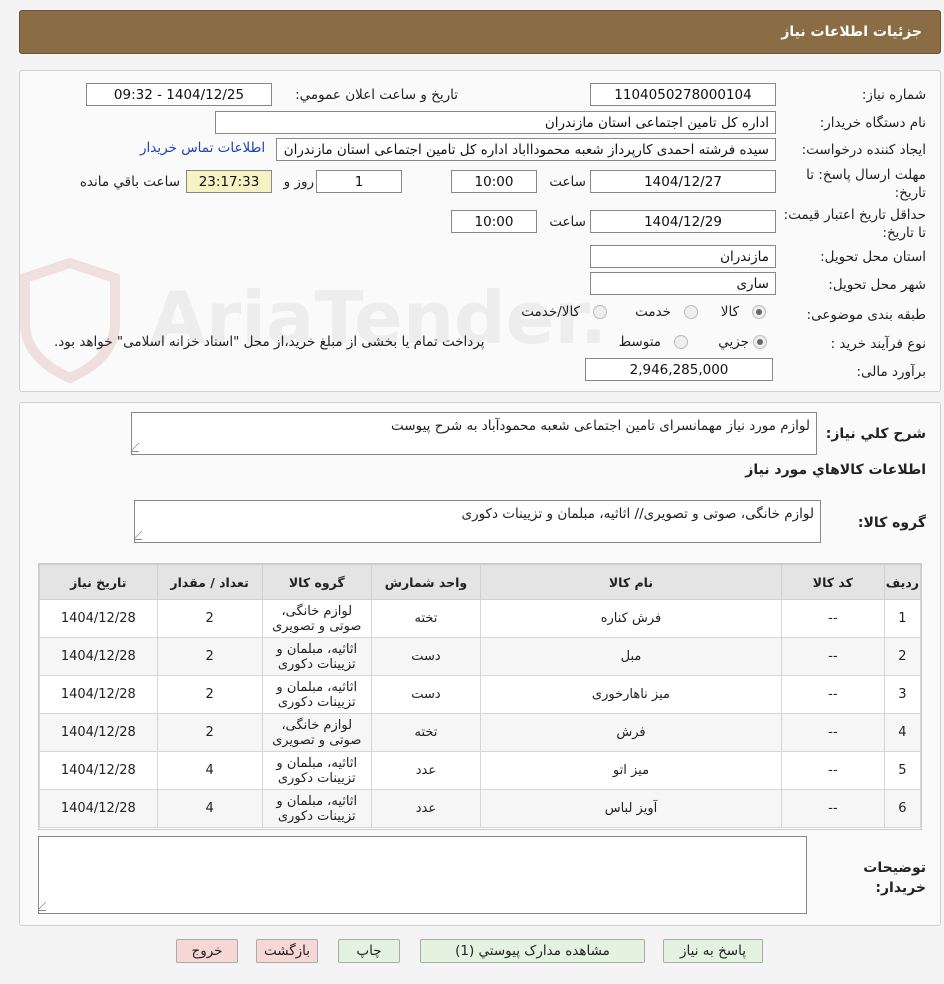 This screenshot has width=944, height=984. Describe the element at coordinates (872, 123) in the screenshot. I see `buyer-org-label: نام دستگاه خریدار:` at that location.